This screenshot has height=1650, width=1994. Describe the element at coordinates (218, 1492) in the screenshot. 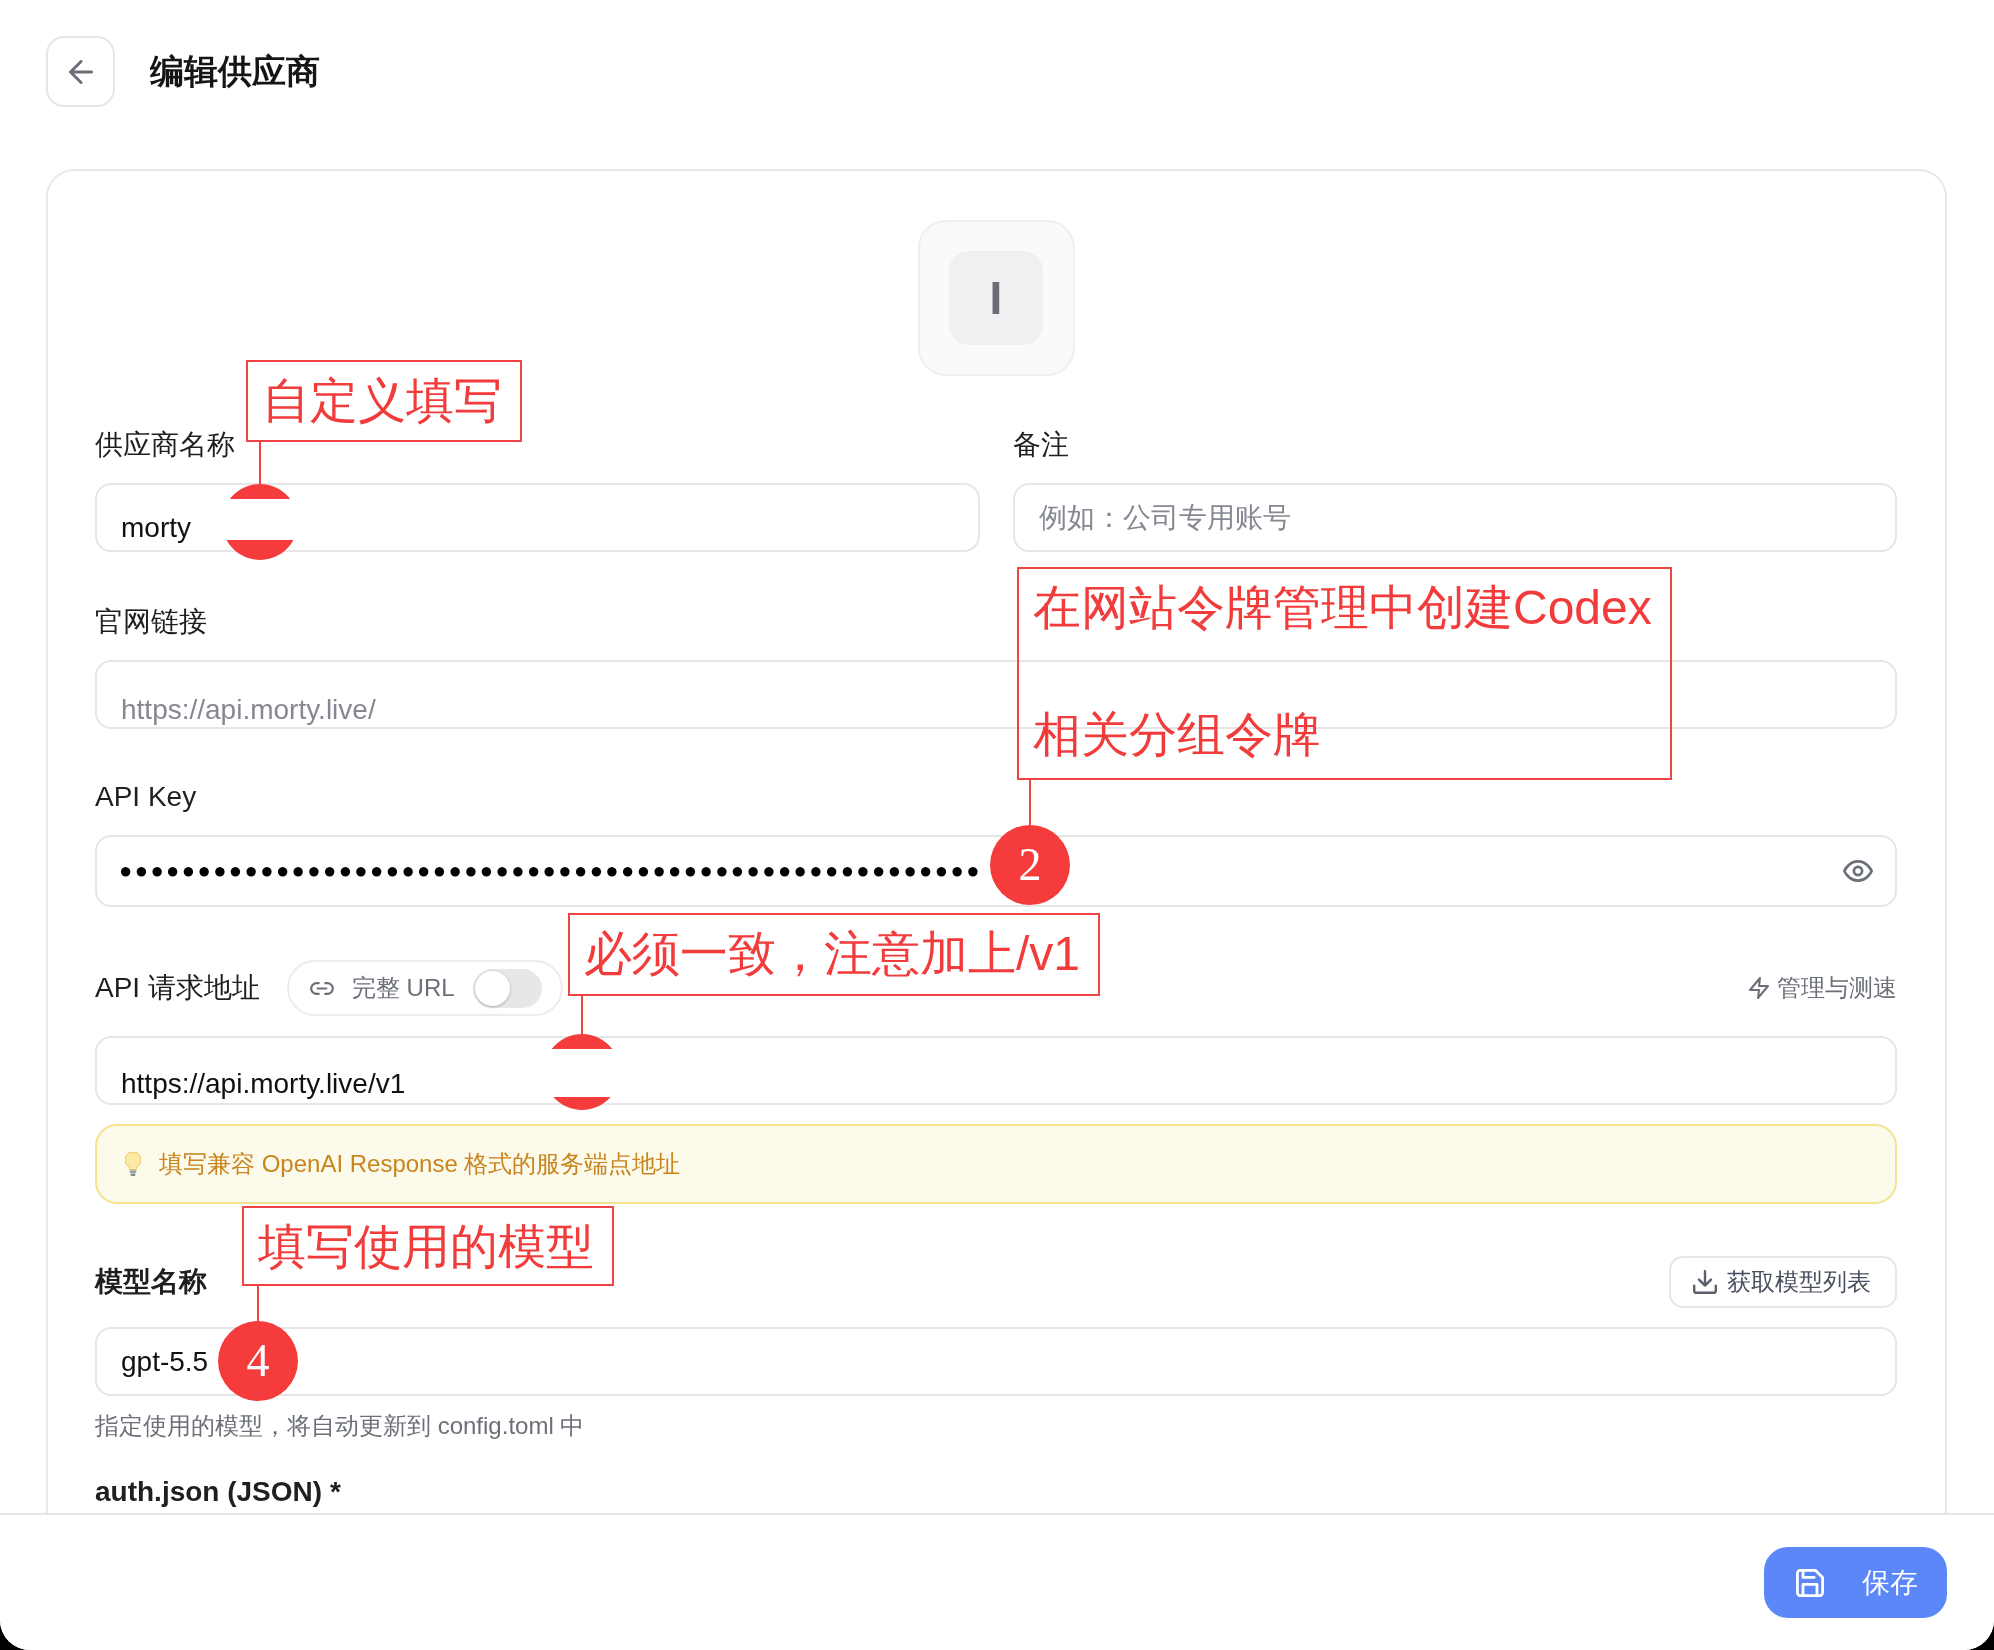

I see `field-label: auth.json (JSON) *` at that location.